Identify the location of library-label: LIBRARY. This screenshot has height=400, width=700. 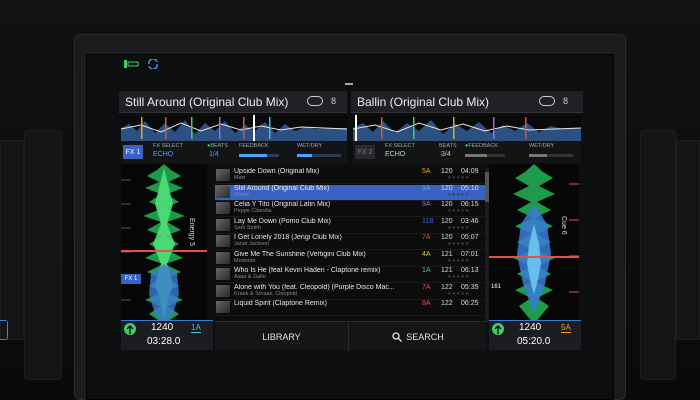
(281, 336).